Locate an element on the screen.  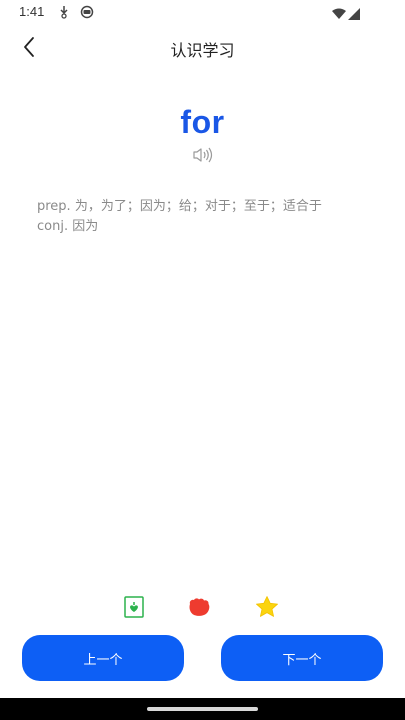
system-navigation-bar is located at coordinates (202, 709).